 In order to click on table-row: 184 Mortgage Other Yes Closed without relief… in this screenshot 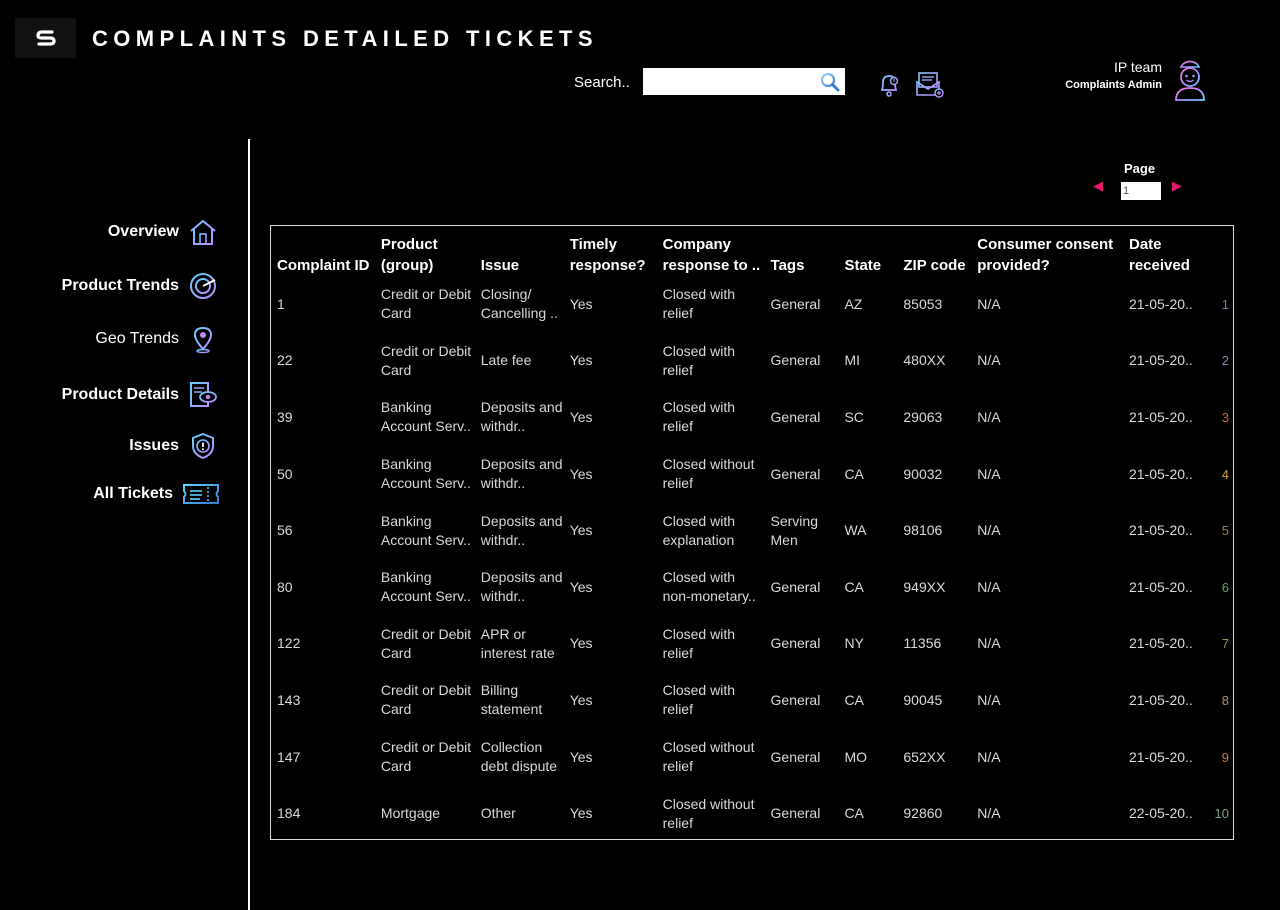, I will do `click(752, 813)`.